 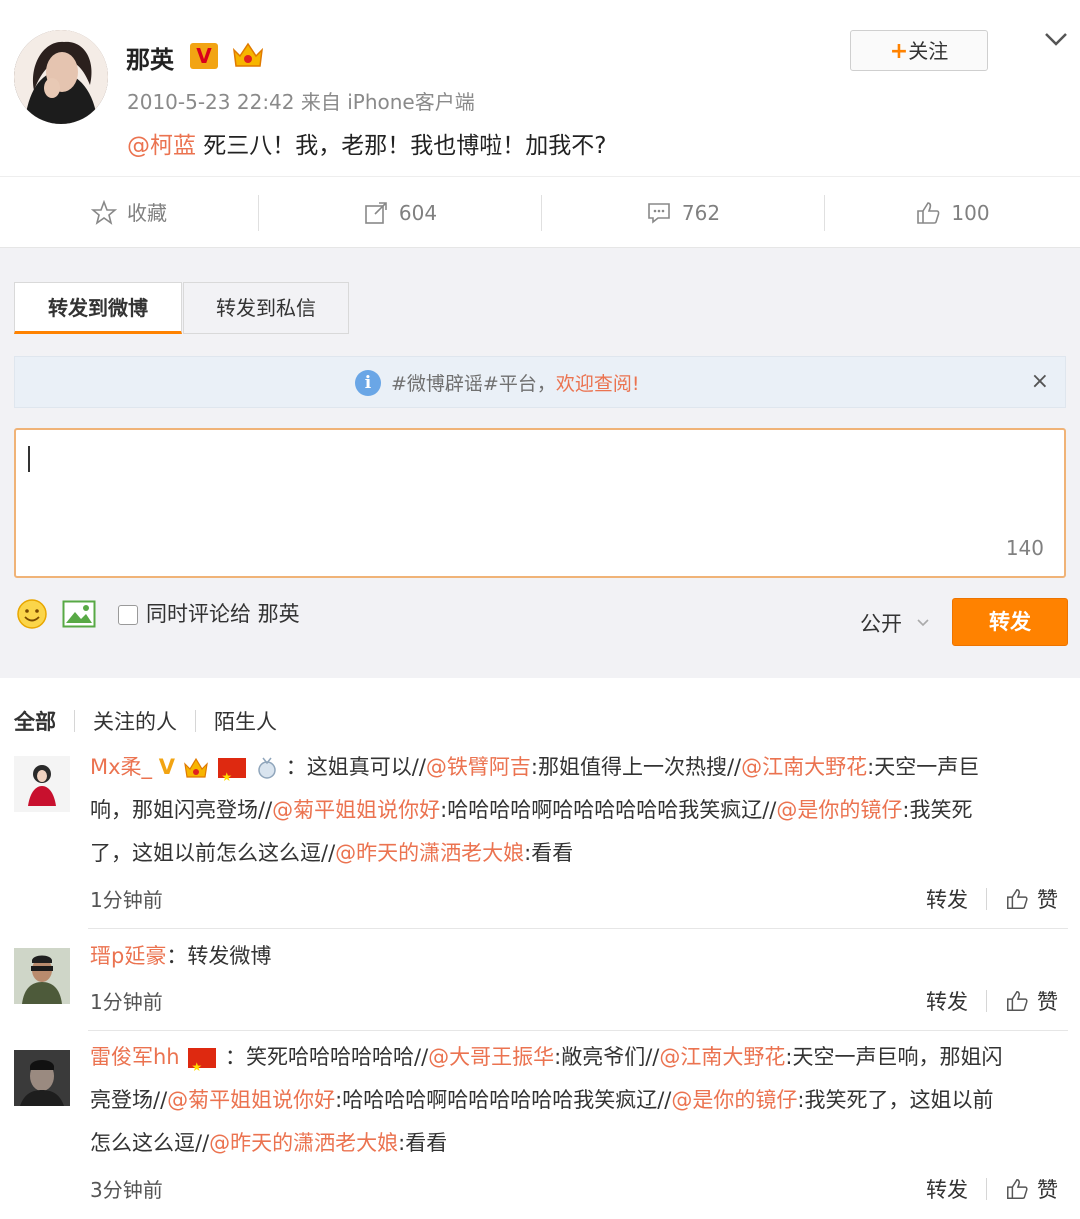 What do you see at coordinates (266, 308) in the screenshot?
I see `tab-repost-private: 转发到私信` at bounding box center [266, 308].